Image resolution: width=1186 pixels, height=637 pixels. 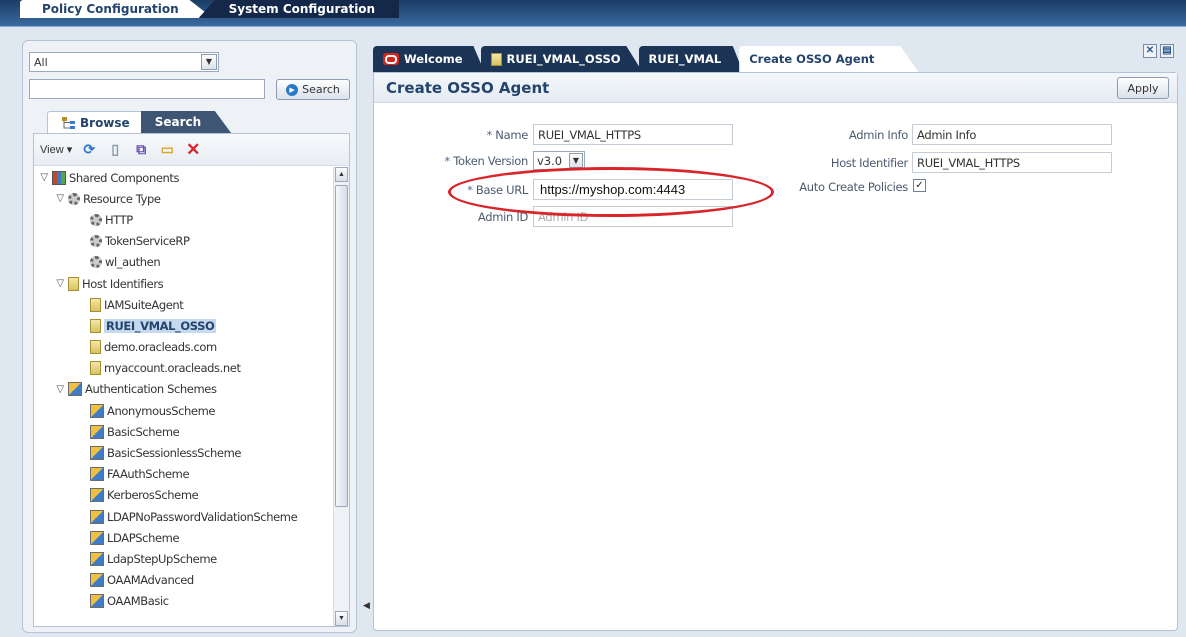 What do you see at coordinates (160, 325) in the screenshot?
I see `tree-item-label: RUEI_VMAL_OSSO` at bounding box center [160, 325].